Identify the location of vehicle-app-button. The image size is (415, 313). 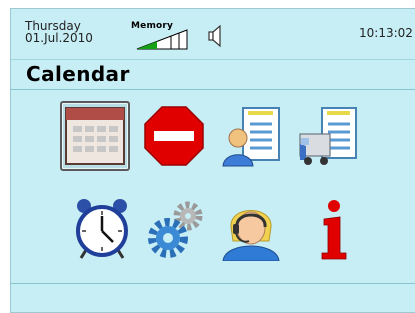
(328, 136).